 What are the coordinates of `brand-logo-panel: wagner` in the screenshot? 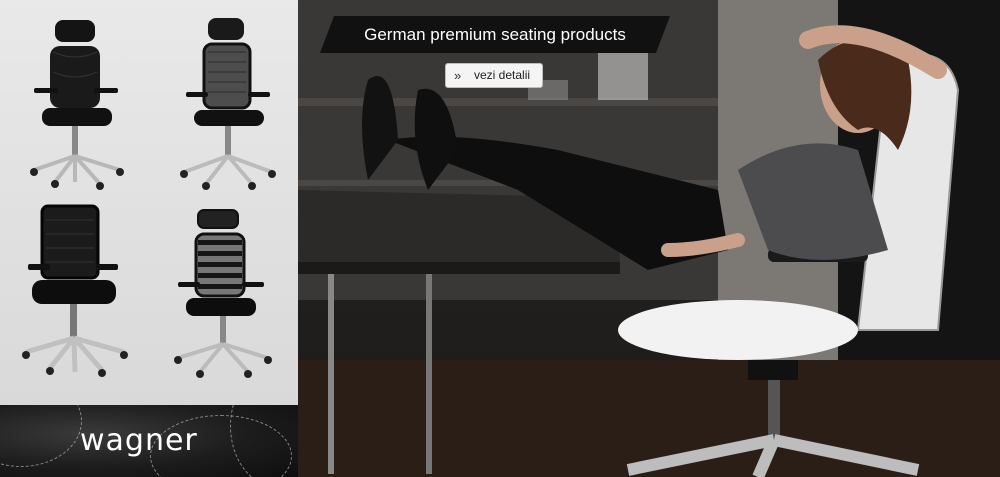 It's located at (149, 441).